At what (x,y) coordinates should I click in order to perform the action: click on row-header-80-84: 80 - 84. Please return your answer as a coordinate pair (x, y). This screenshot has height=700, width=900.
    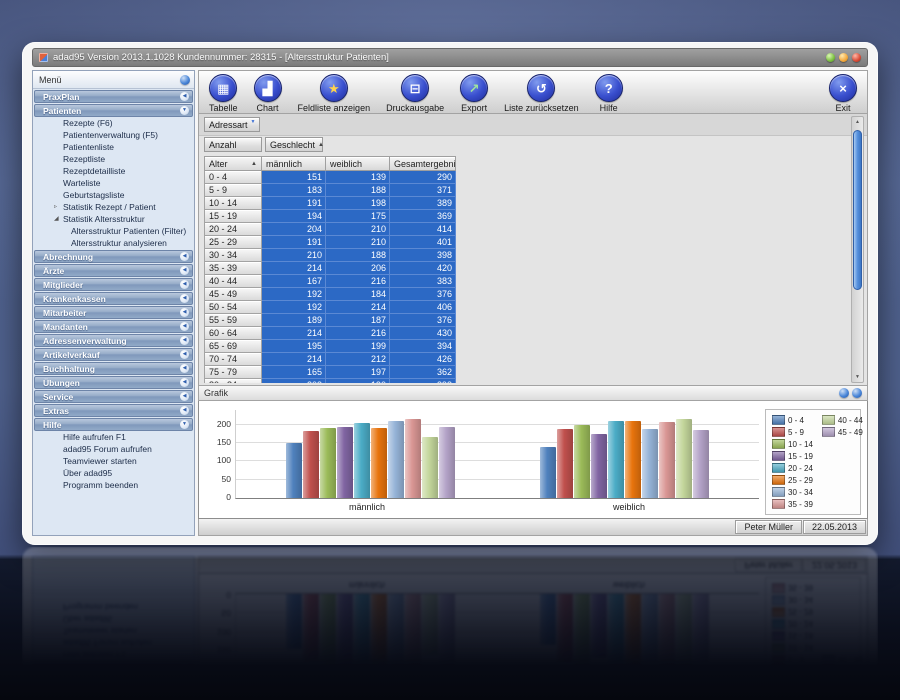
    Looking at the image, I should click on (233, 381).